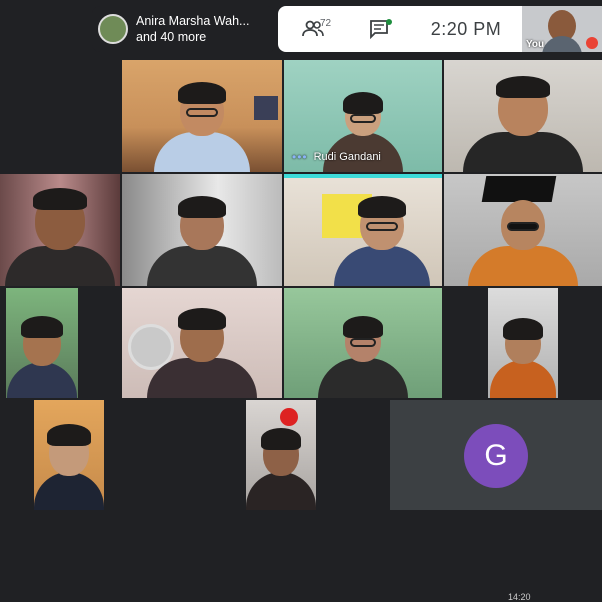 This screenshot has width=602, height=602. I want to click on self-view-tile: You, so click(562, 29).